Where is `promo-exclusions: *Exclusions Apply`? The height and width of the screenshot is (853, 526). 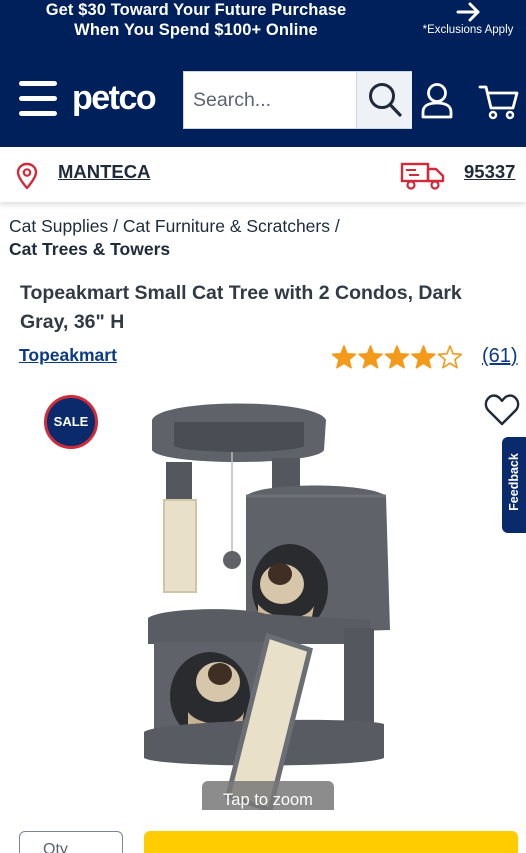 promo-exclusions: *Exclusions Apply is located at coordinates (468, 30).